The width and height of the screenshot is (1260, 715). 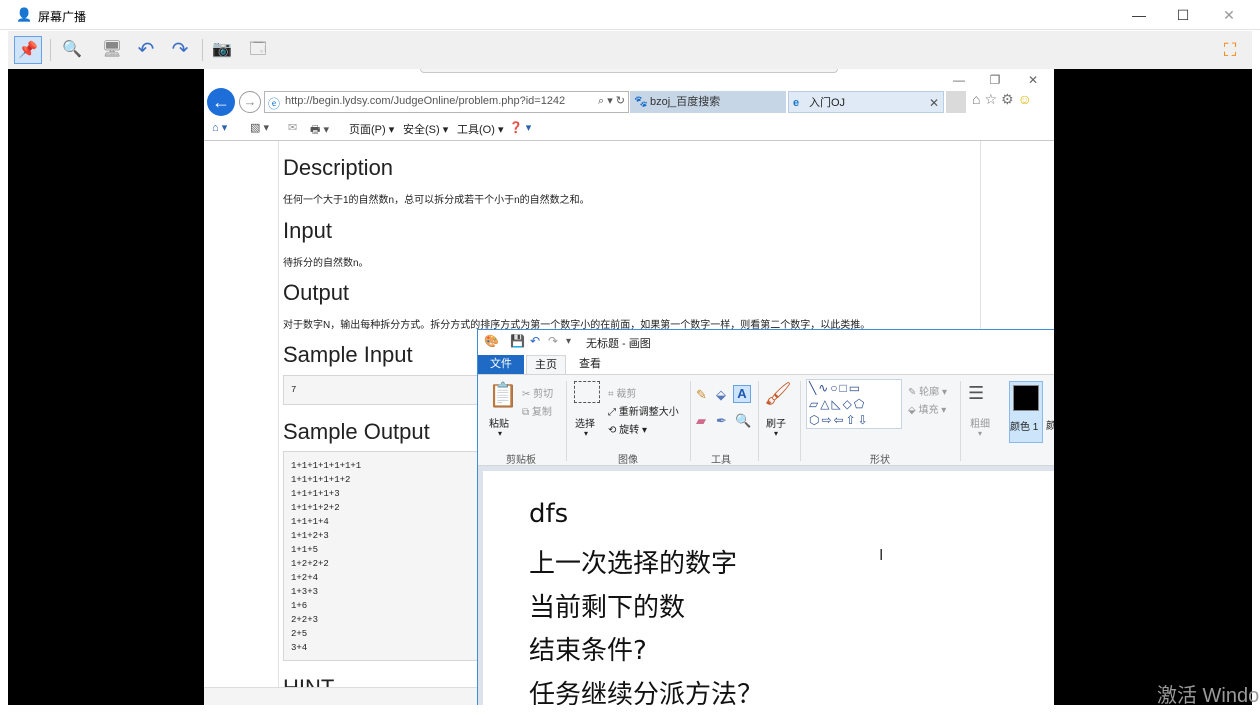 I want to click on camera-icon: 📷, so click(x=222, y=50).